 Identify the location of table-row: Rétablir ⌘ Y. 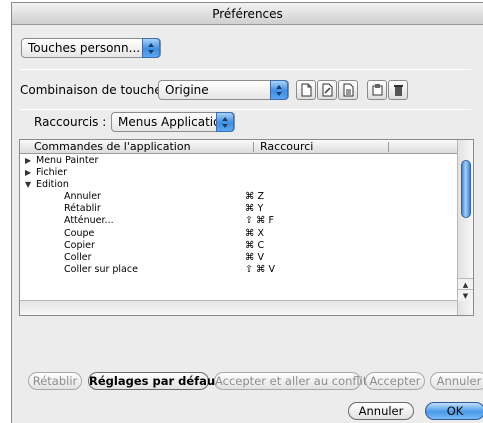
(238, 209).